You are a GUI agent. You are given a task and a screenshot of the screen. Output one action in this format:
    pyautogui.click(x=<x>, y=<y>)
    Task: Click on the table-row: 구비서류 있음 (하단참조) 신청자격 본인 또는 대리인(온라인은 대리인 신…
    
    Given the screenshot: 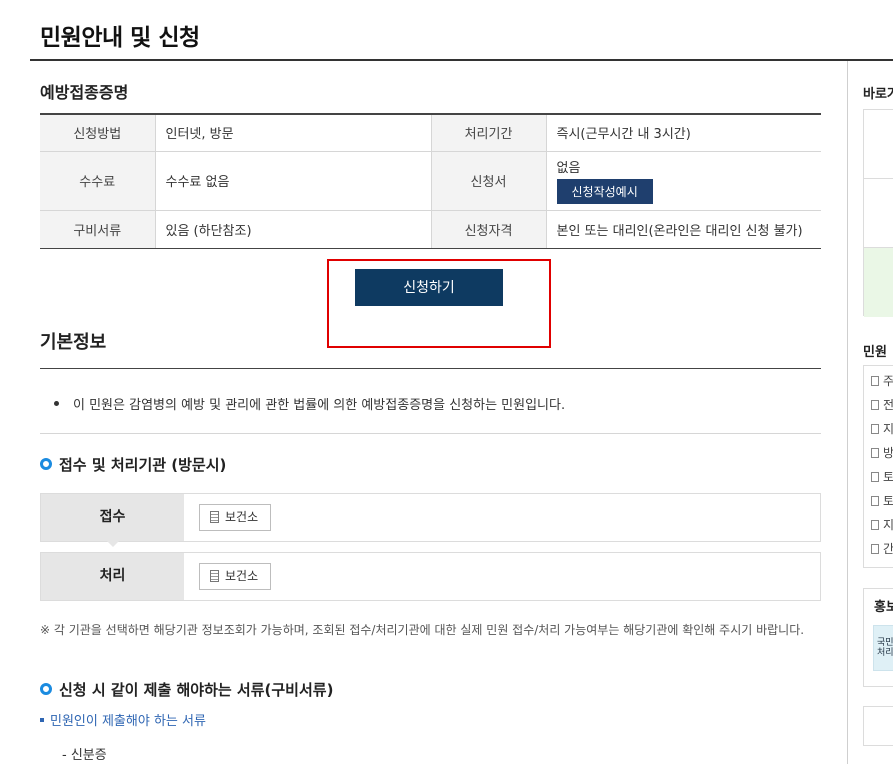 What is the action you would take?
    pyautogui.click(x=430, y=229)
    